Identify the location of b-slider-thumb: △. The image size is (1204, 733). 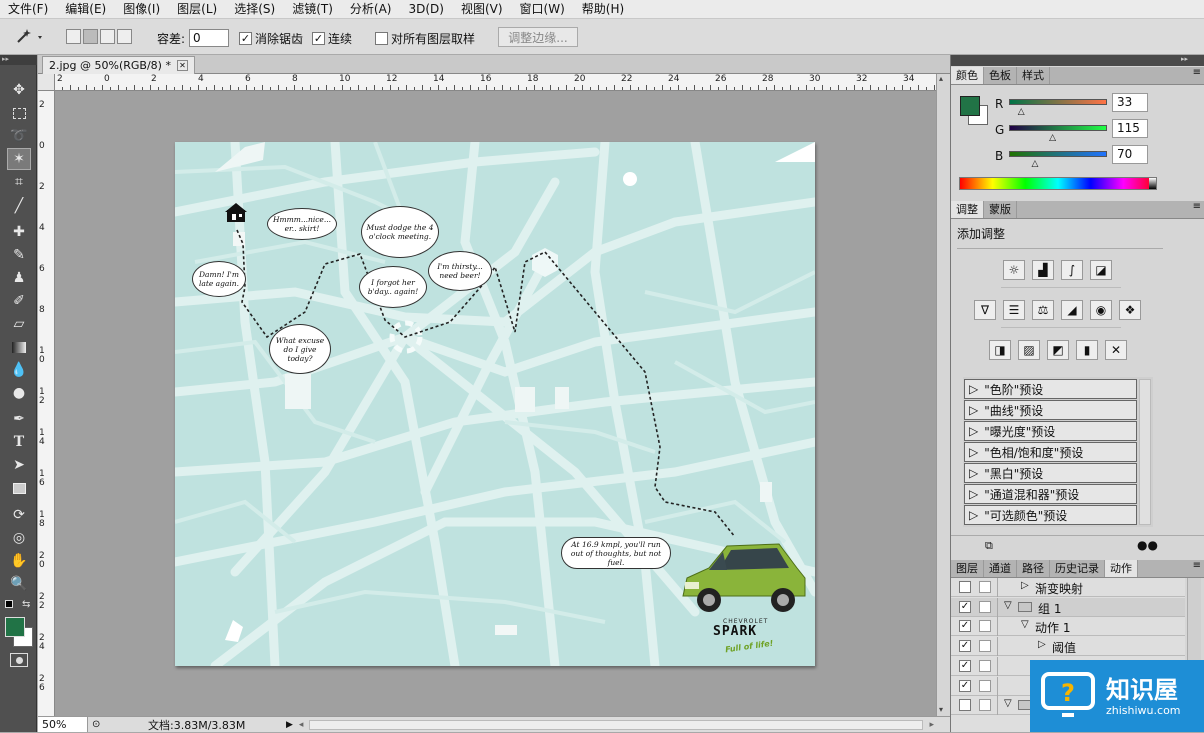
(1034, 164).